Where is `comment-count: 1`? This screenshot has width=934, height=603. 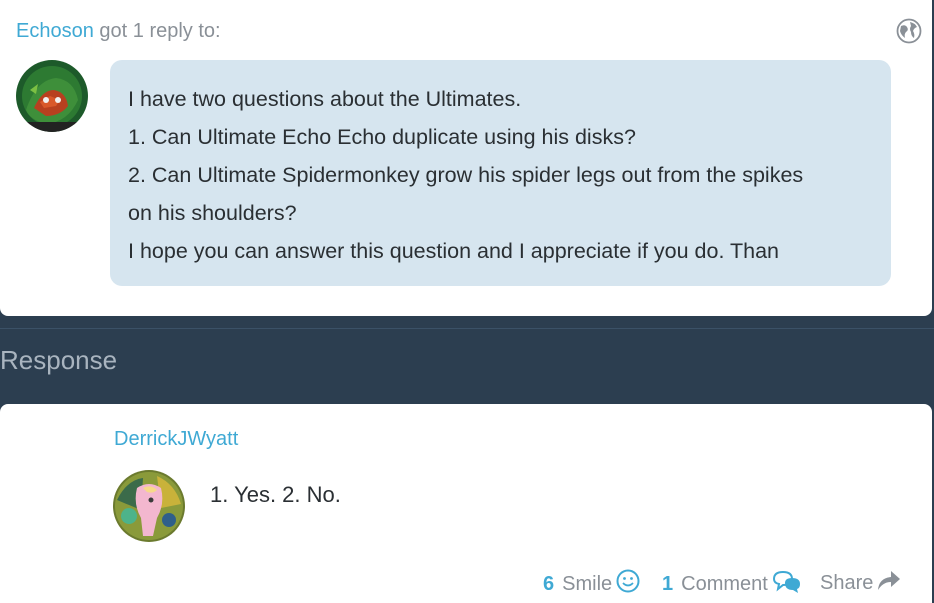 comment-count: 1 is located at coordinates (668, 583).